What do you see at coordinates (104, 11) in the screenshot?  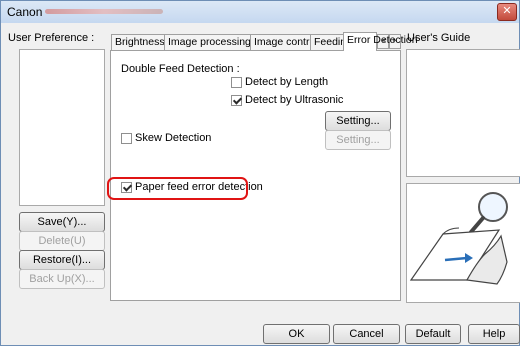 I see `window-title-redacted` at bounding box center [104, 11].